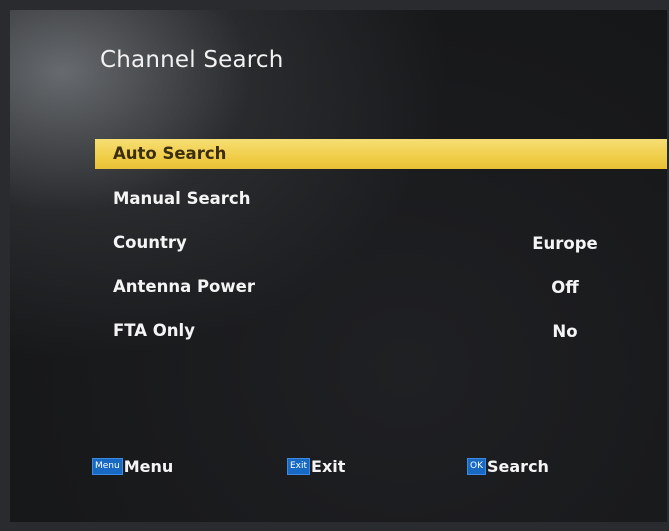  What do you see at coordinates (148, 466) in the screenshot?
I see `menu-key-label: Menu` at bounding box center [148, 466].